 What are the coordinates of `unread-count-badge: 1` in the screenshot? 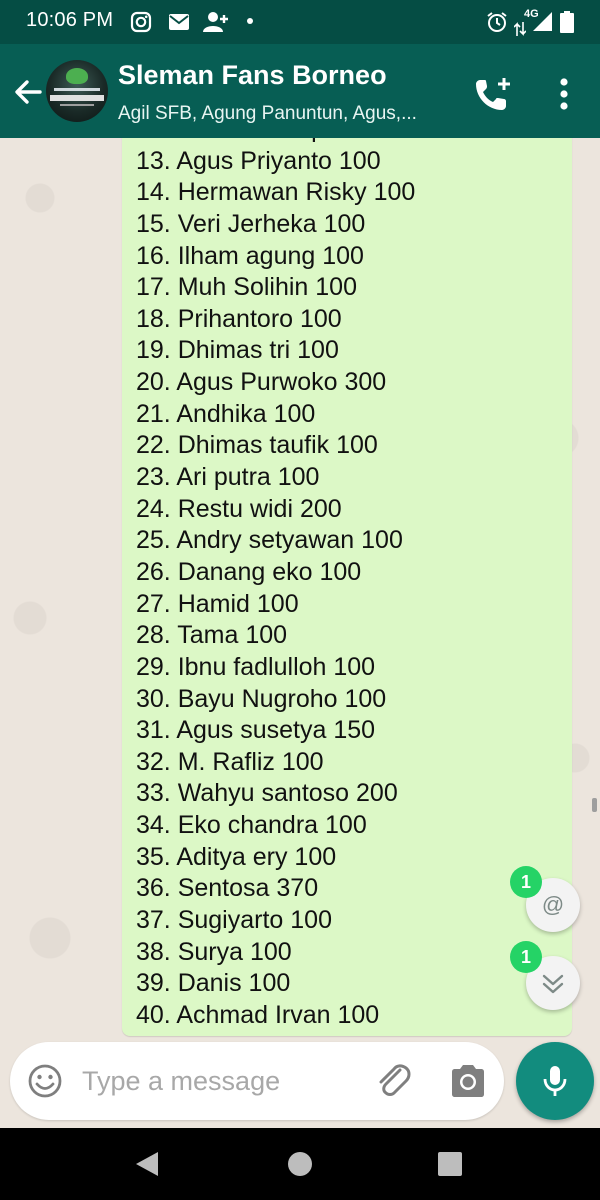 It's located at (526, 957).